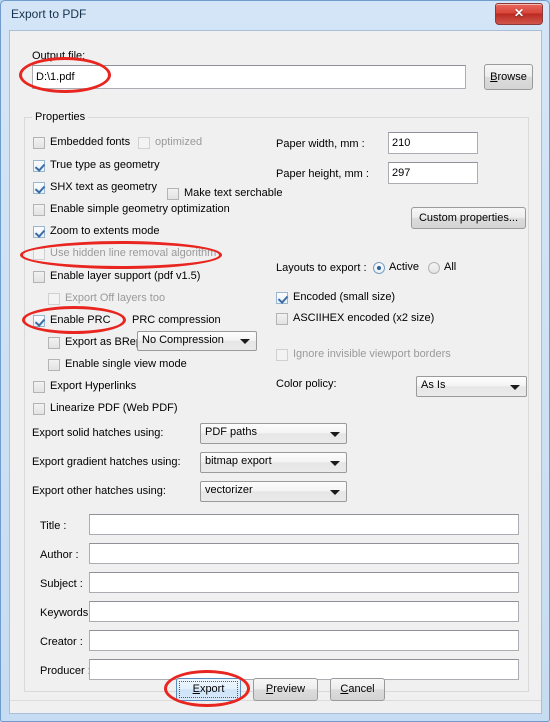  Describe the element at coordinates (233, 193) in the screenshot. I see `checkbox-label: Make text serchable` at that location.